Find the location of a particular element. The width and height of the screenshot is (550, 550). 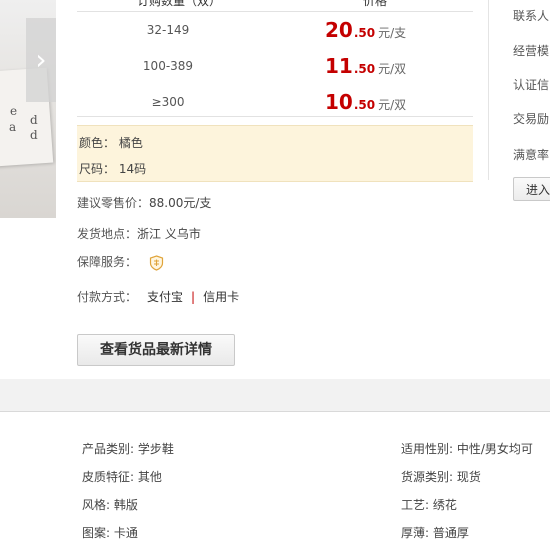

attribute-item: 厚薄: 普通厚 is located at coordinates (435, 533).